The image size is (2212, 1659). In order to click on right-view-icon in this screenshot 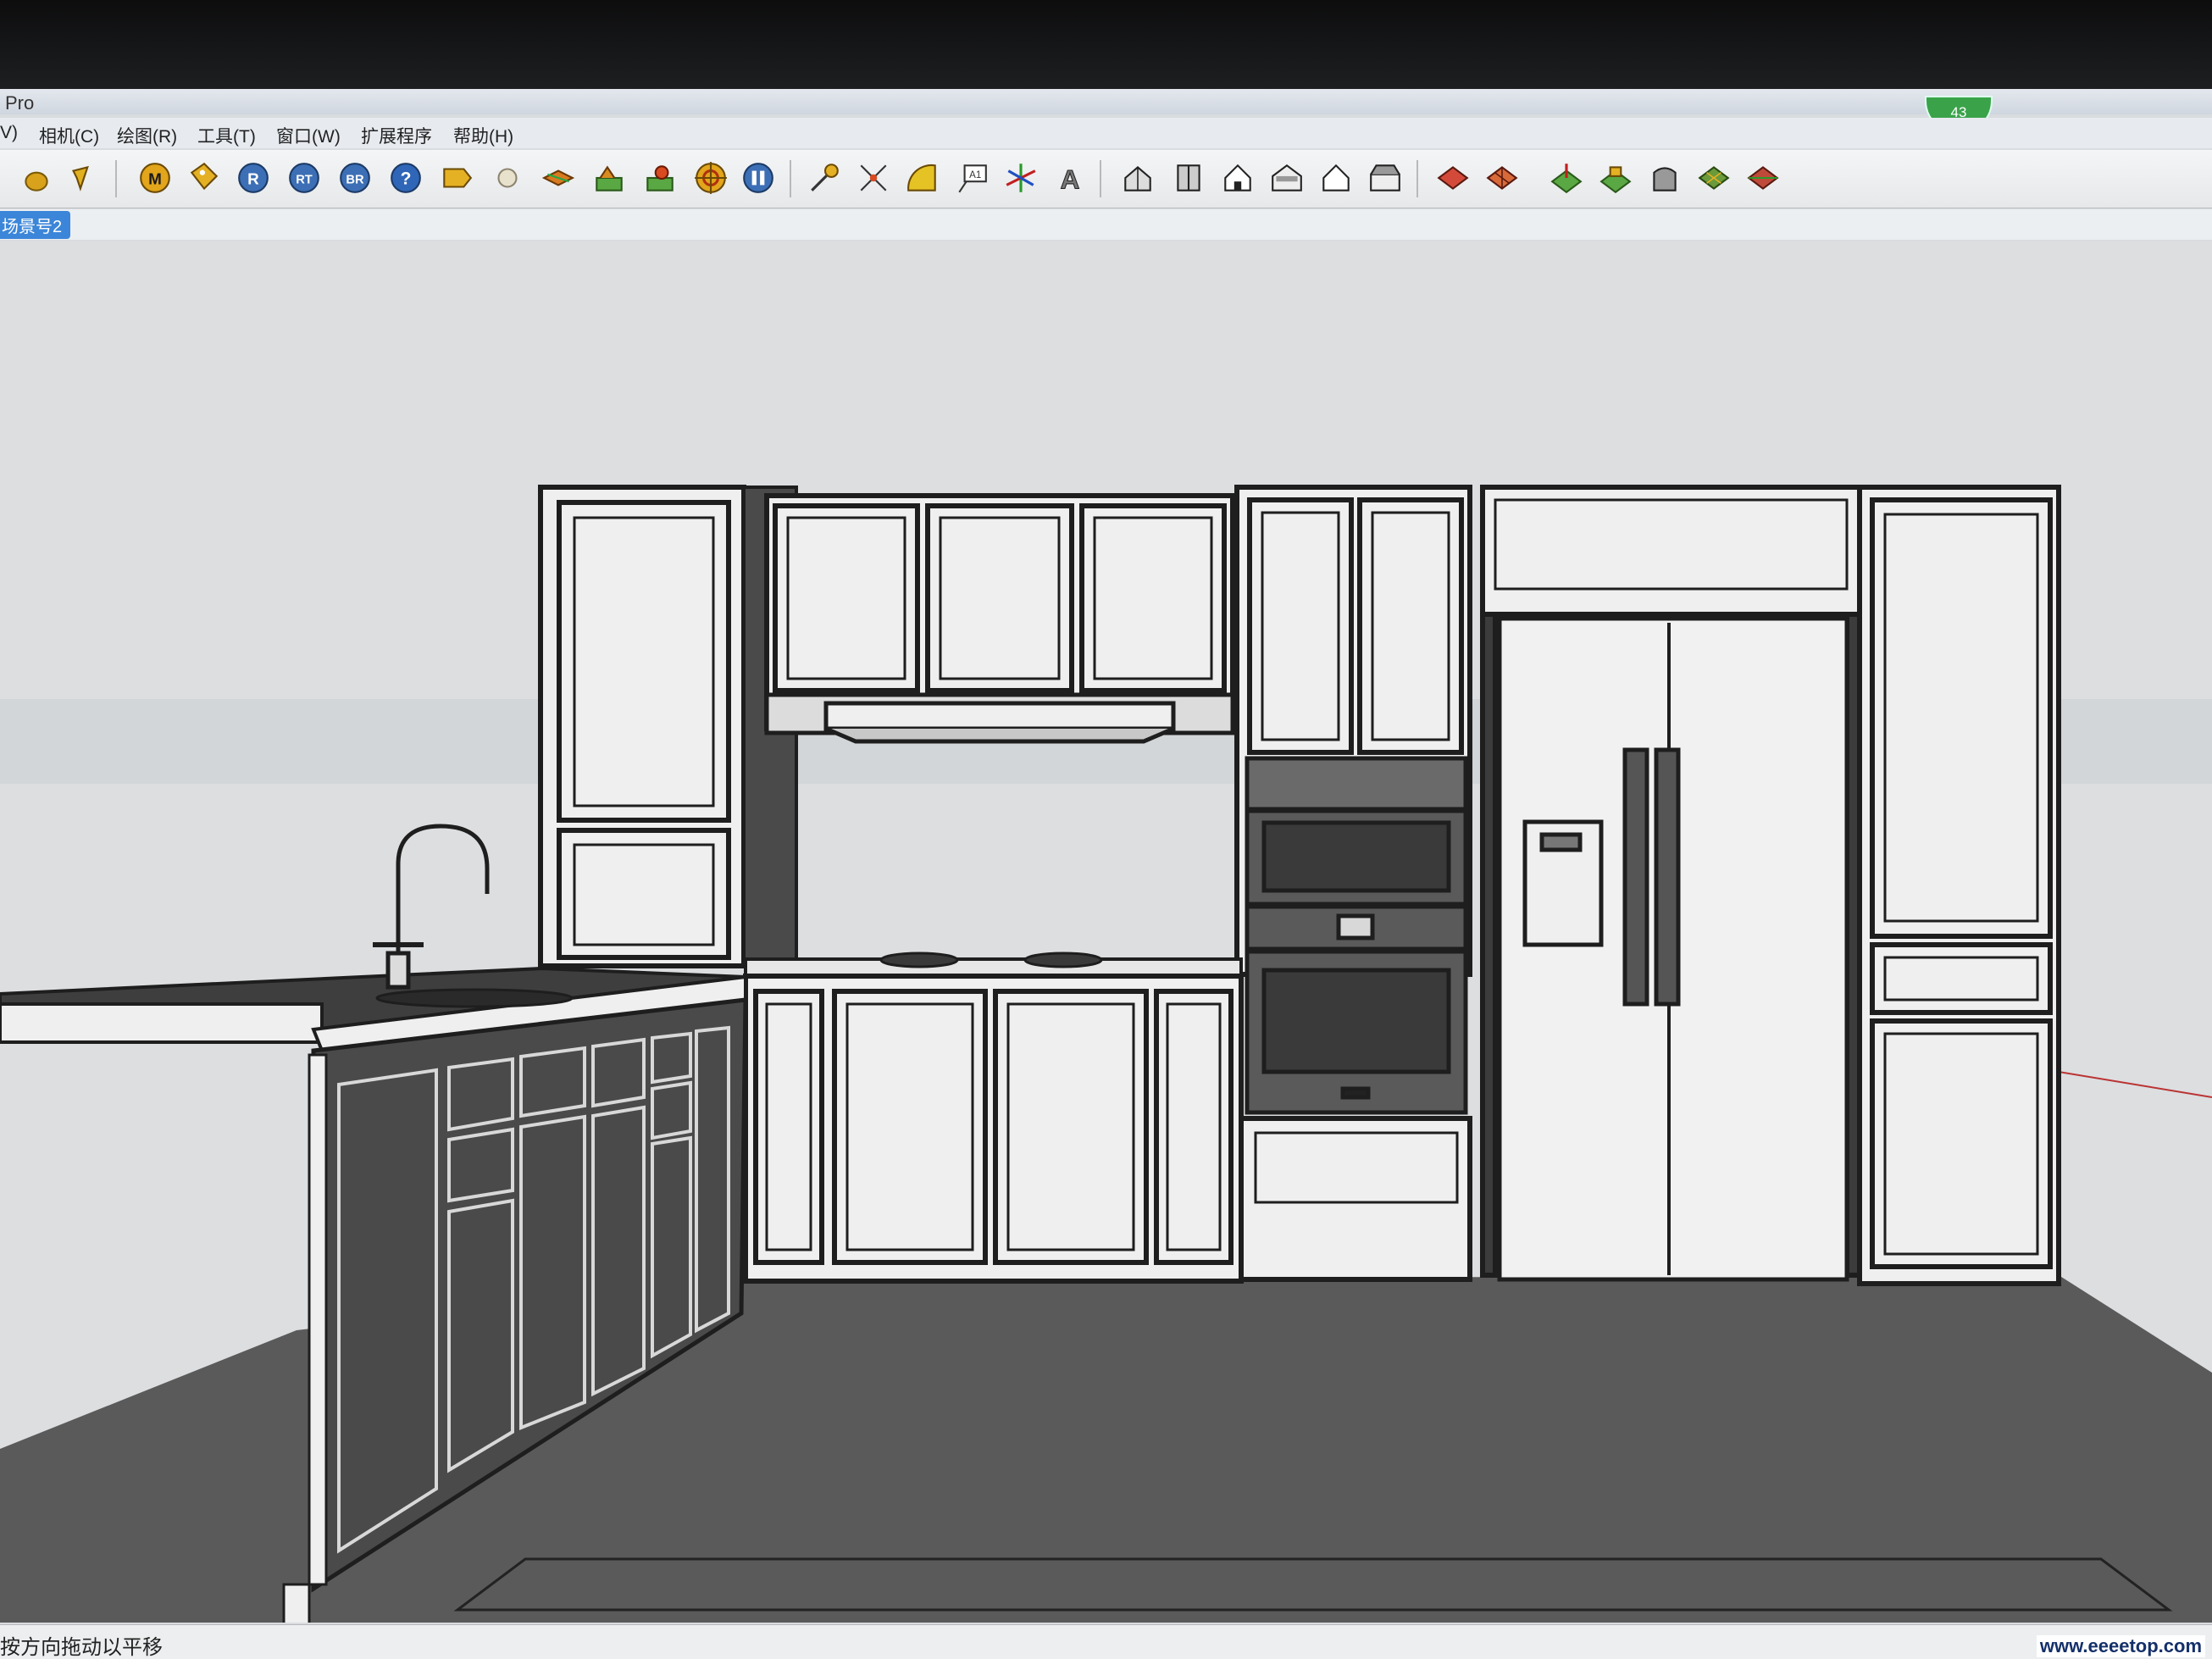, I will do `click(1287, 178)`.